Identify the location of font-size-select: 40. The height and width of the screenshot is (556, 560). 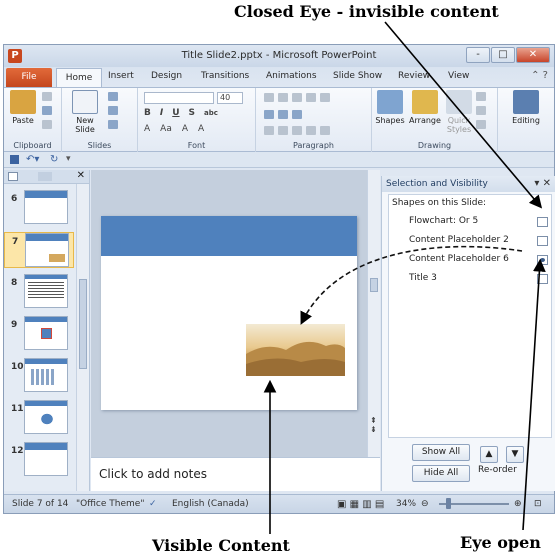
(230, 98).